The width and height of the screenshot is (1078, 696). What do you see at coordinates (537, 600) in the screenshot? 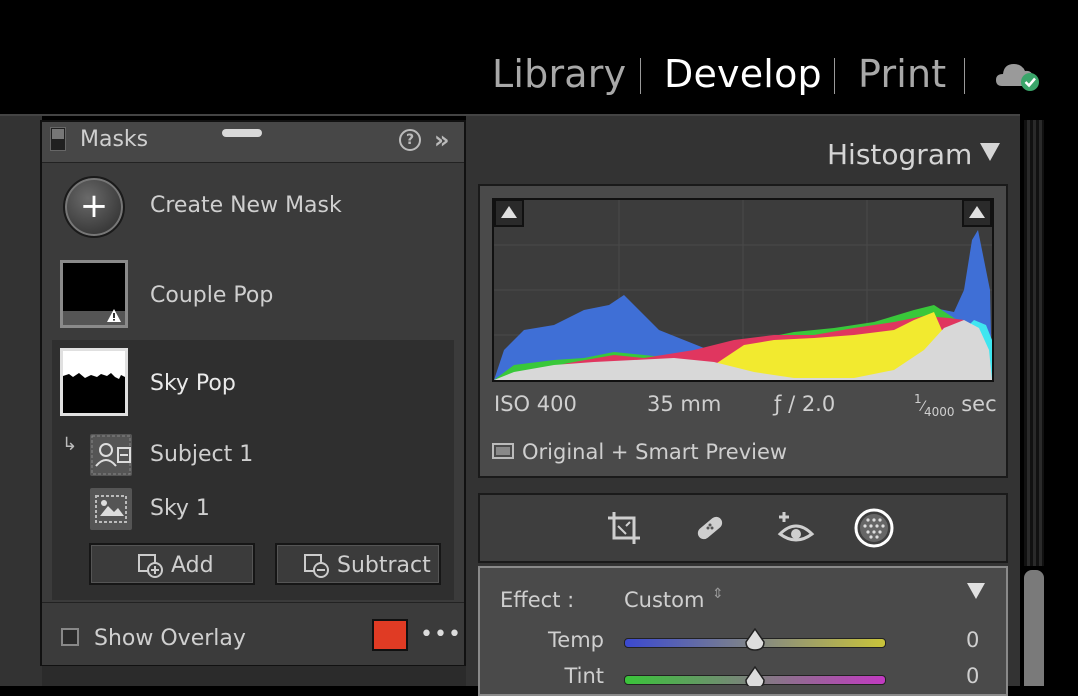
I see `effect-label: Effect :` at bounding box center [537, 600].